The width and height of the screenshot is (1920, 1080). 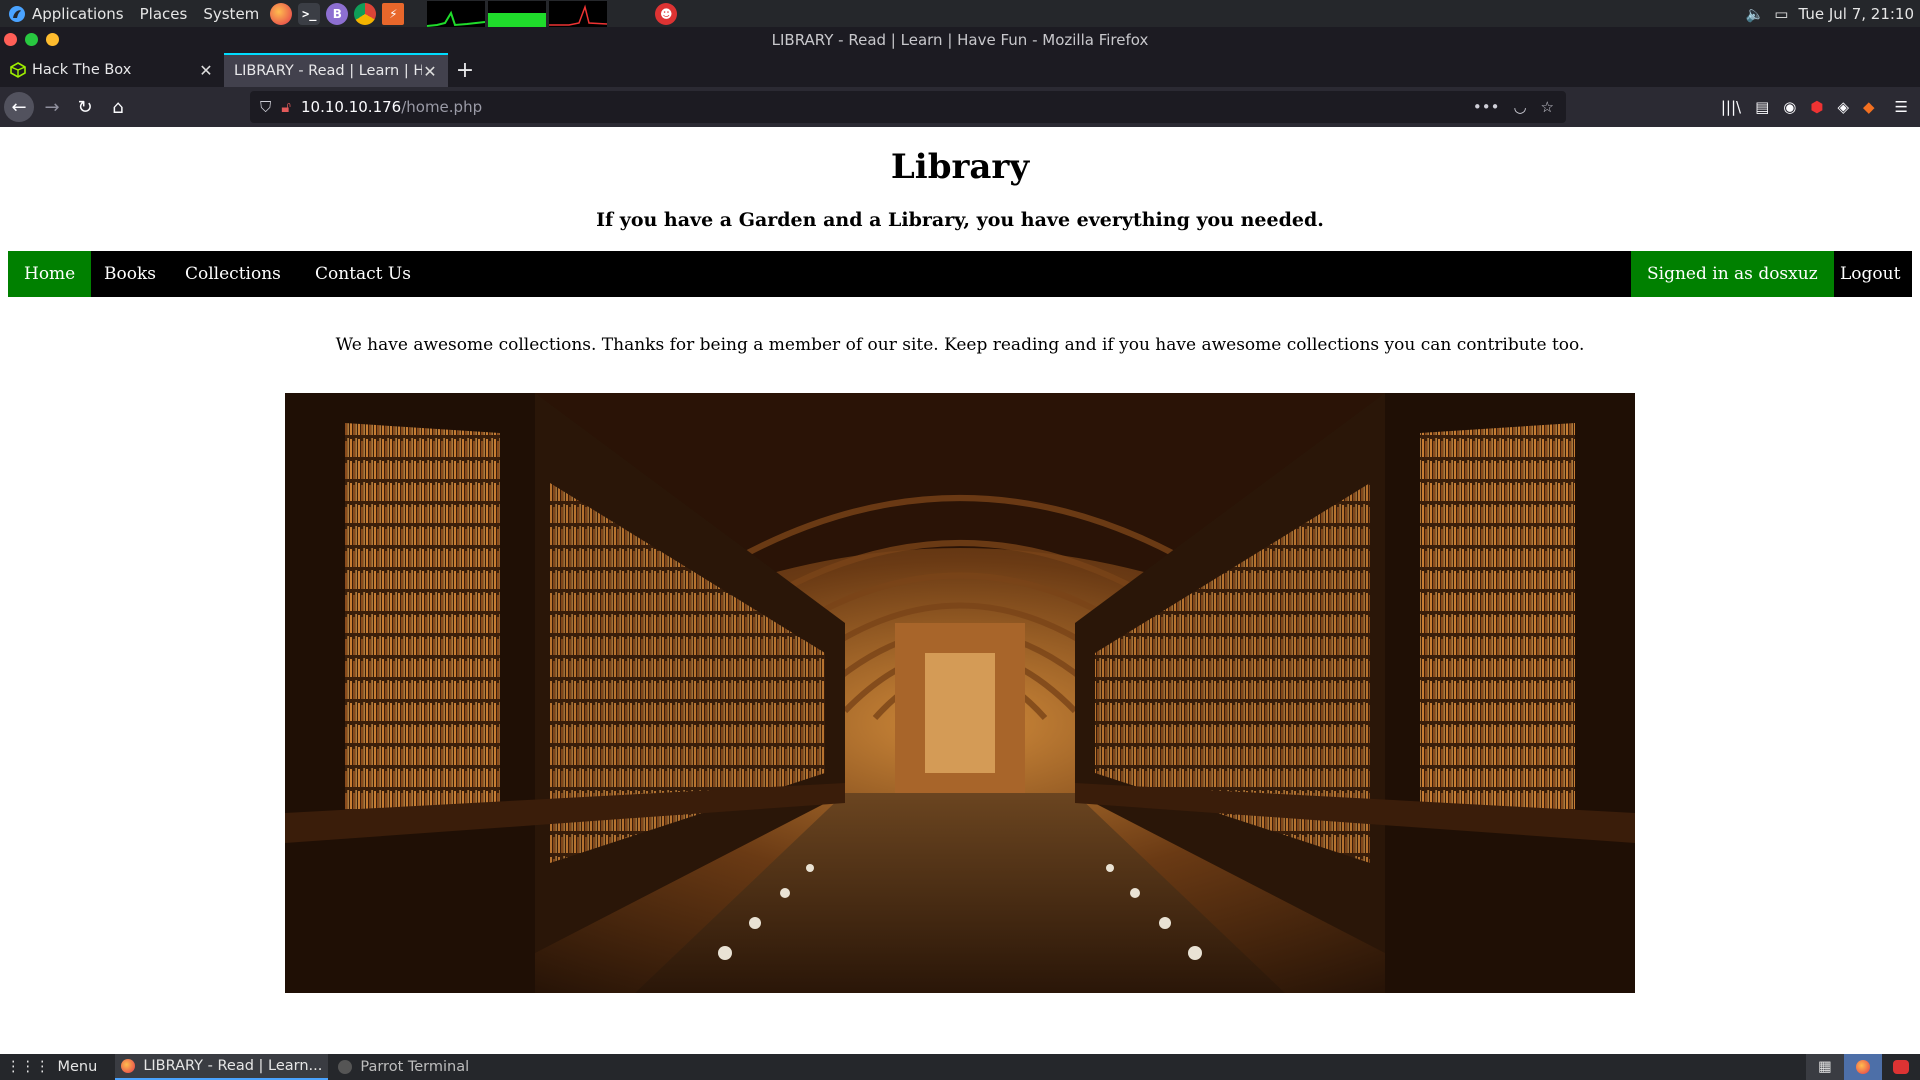 What do you see at coordinates (265, 107) in the screenshot?
I see `shield-icon: ⛉` at bounding box center [265, 107].